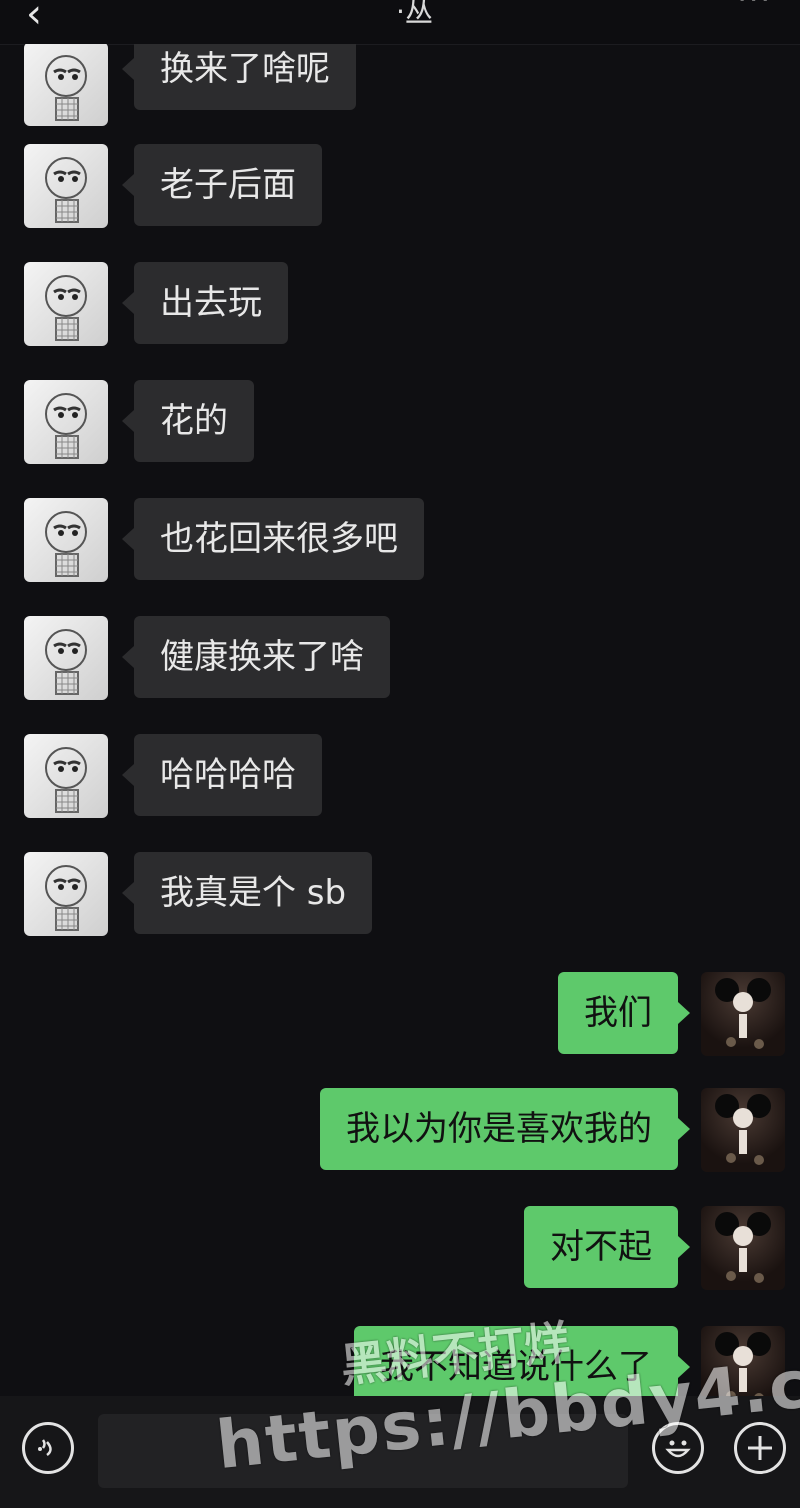 This screenshot has height=1508, width=800. I want to click on message-bubble-received: 出去玩, so click(205, 303).